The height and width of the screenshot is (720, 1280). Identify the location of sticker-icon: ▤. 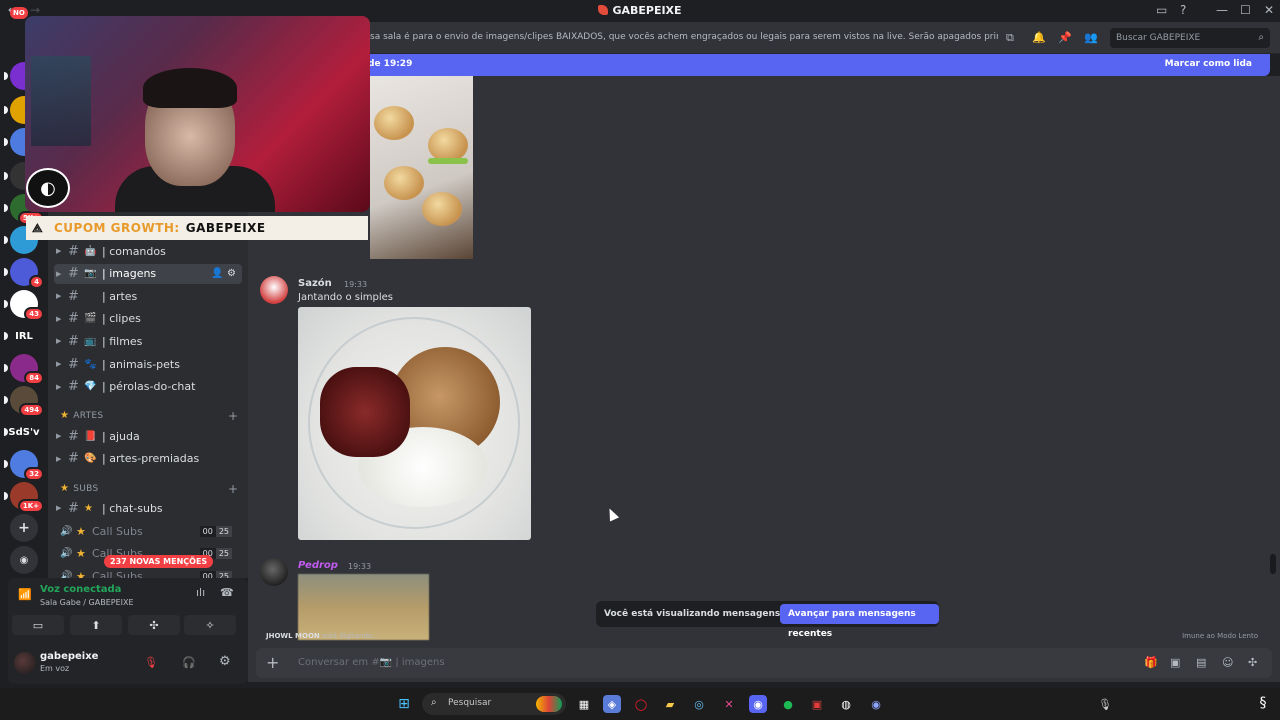
(1201, 662).